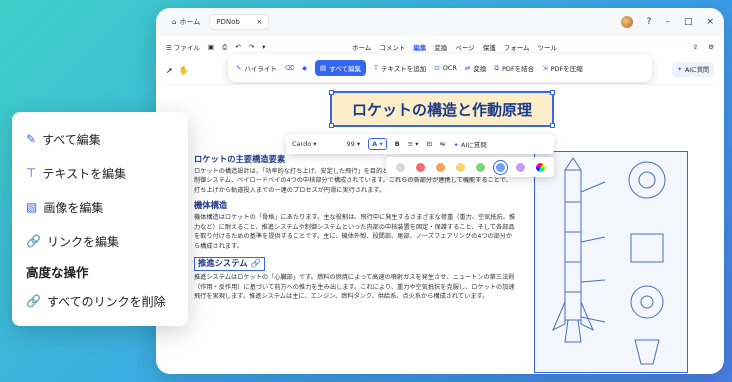 The height and width of the screenshot is (382, 732). I want to click on doc-title: ロケットの構造と作動原理, so click(442, 109).